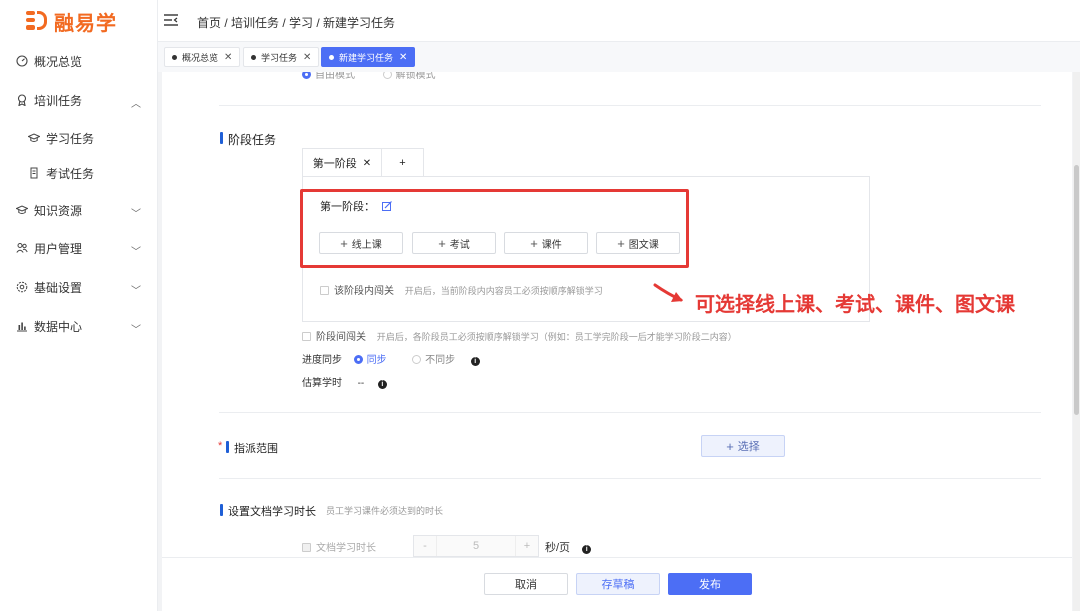 The width and height of the screenshot is (1080, 611). I want to click on sidebar-item-study-task: 学习任务, so click(79, 138).